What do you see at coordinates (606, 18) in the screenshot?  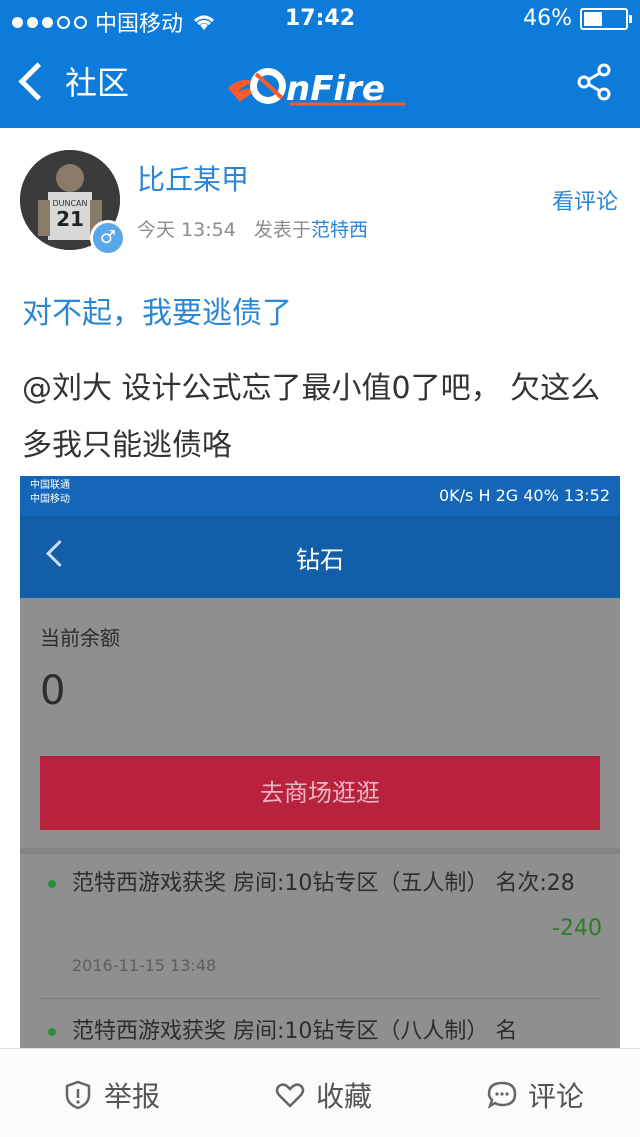 I see `battery-icon` at bounding box center [606, 18].